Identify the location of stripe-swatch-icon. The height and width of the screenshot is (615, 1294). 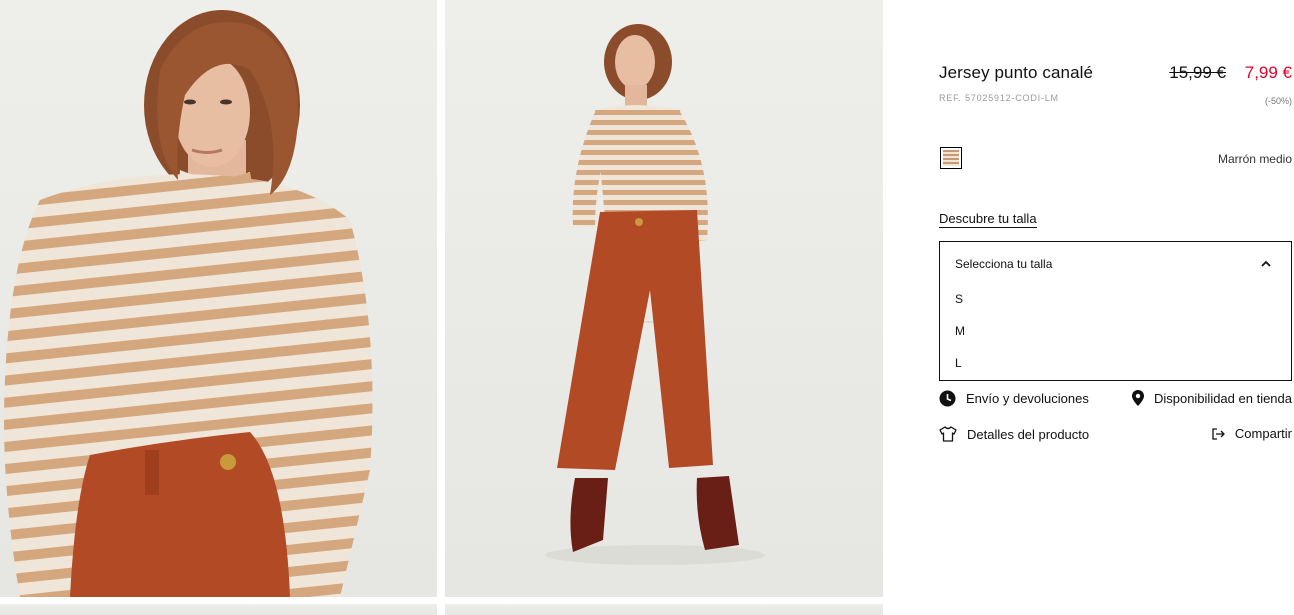
(951, 158).